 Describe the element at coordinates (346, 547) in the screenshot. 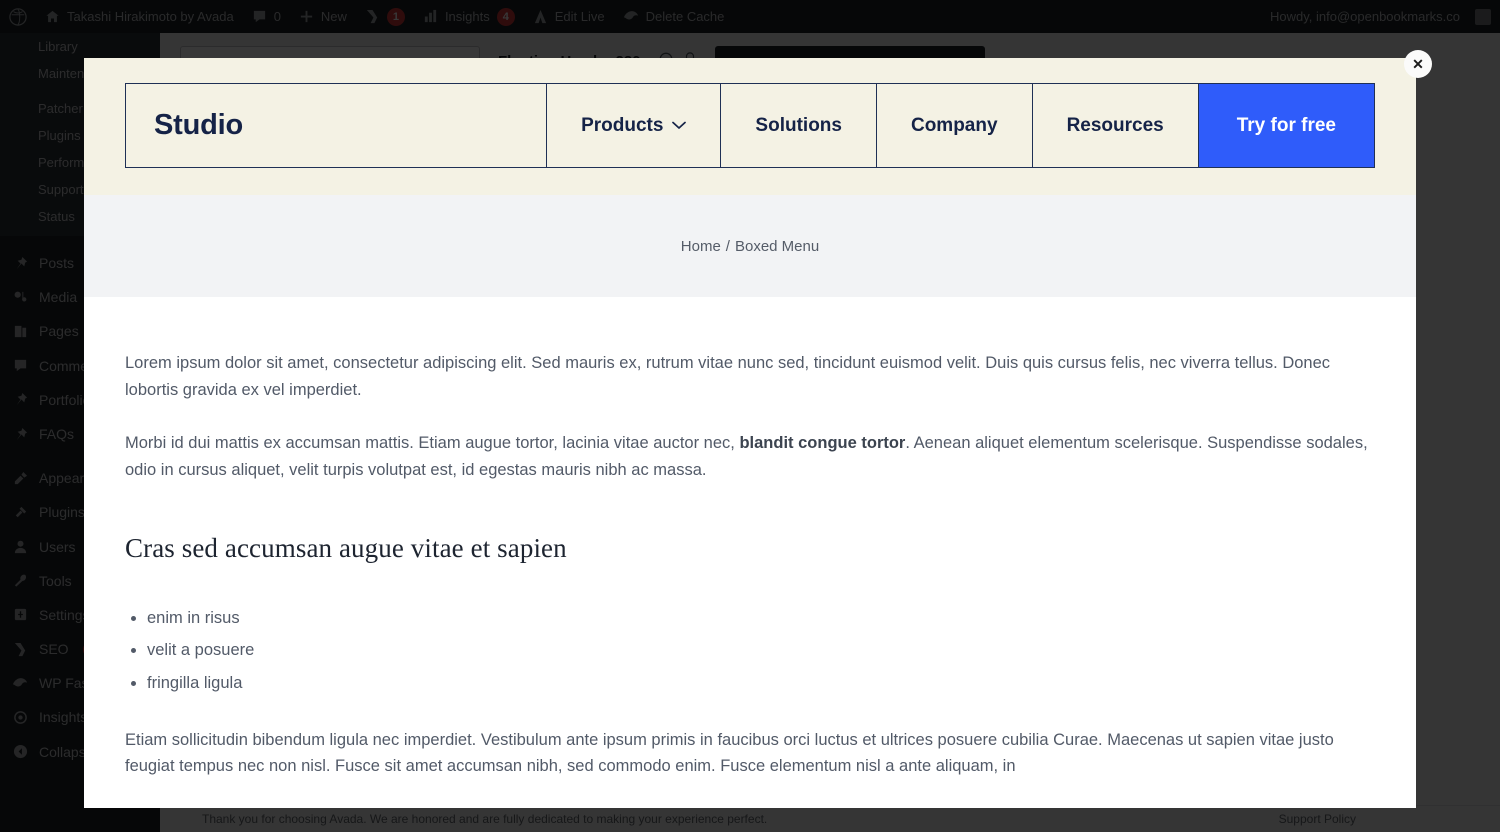

I see `section-heading: Cras sed accumsan augue vitae et sapien` at that location.